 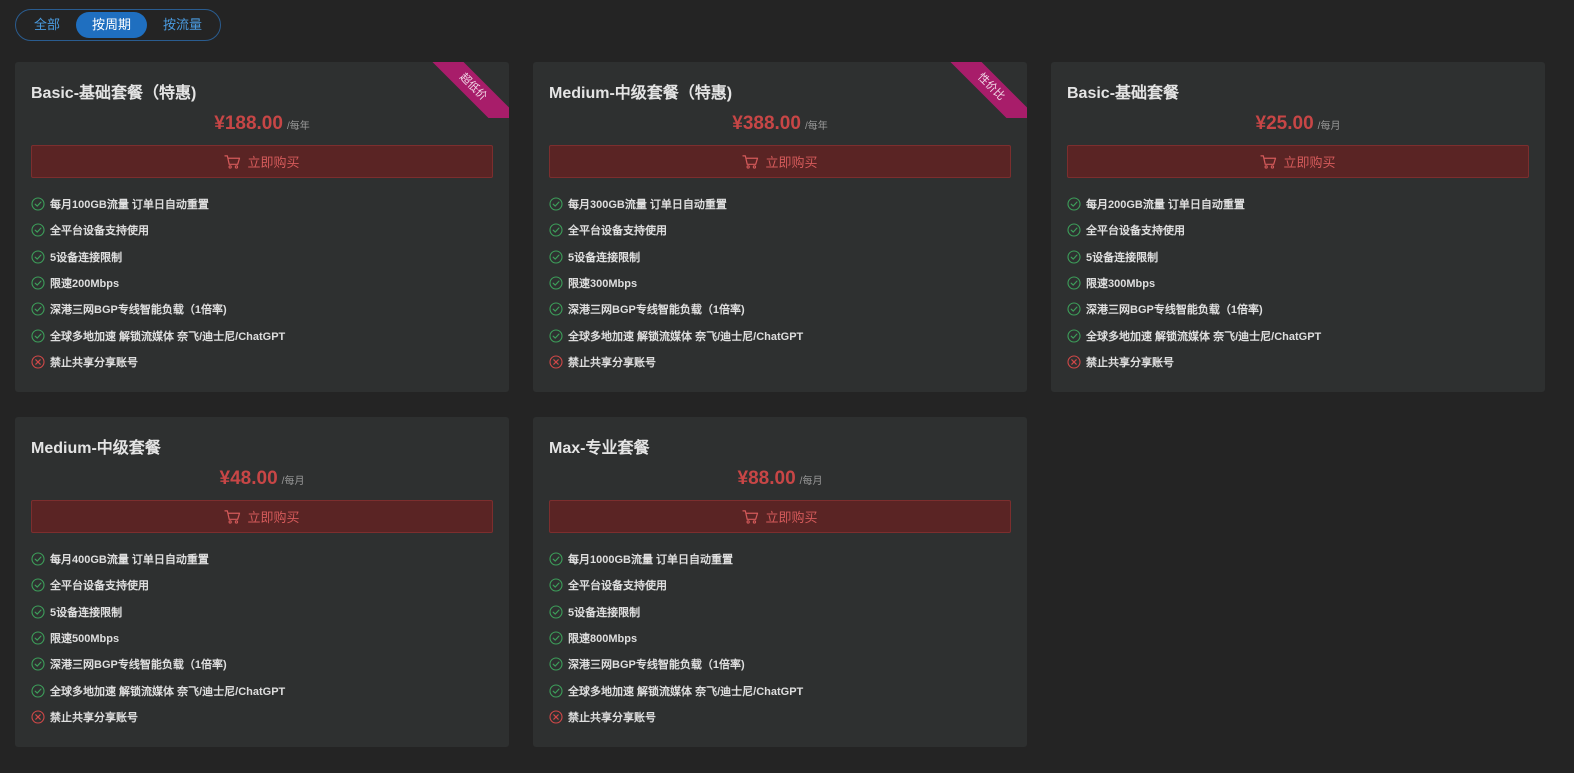 I want to click on plan-title: Max-专业套餐, so click(x=599, y=448).